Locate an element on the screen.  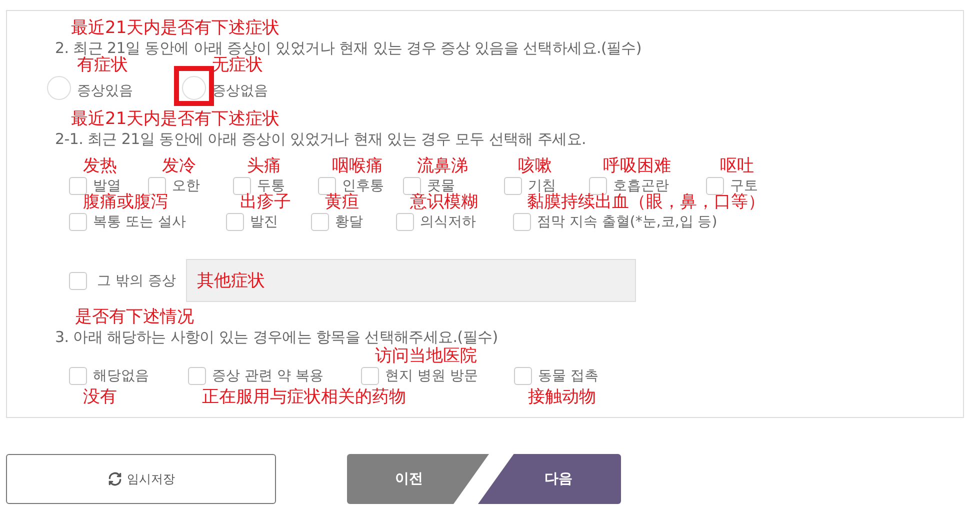
annotation-text: 腹痛或腹泻 is located at coordinates (125, 202).